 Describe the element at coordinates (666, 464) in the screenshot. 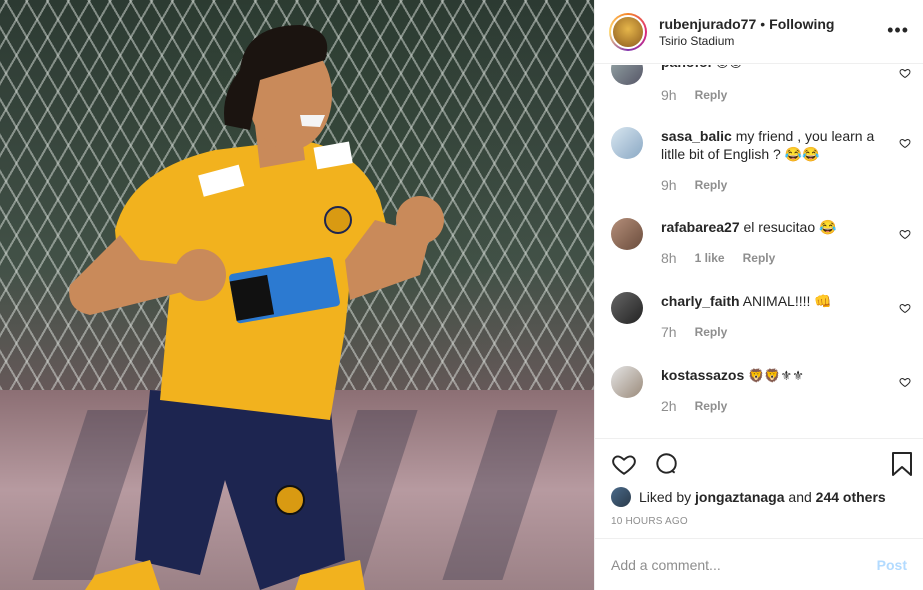

I see `comment-icon` at that location.